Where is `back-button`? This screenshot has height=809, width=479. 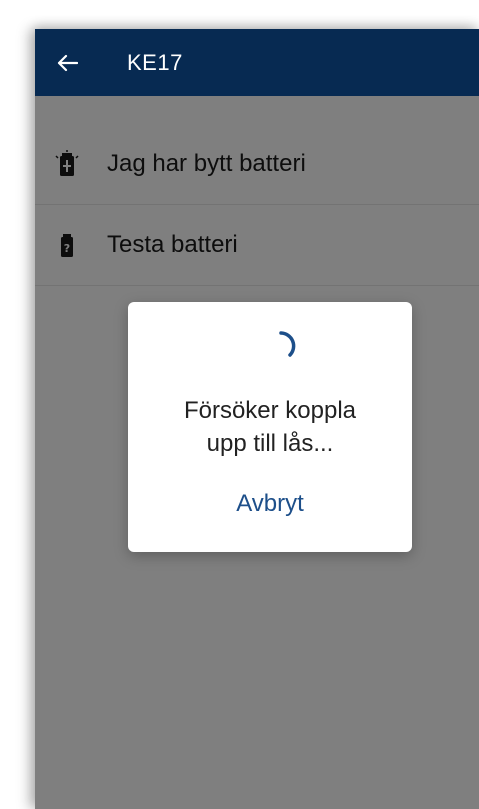
back-button is located at coordinates (67, 62).